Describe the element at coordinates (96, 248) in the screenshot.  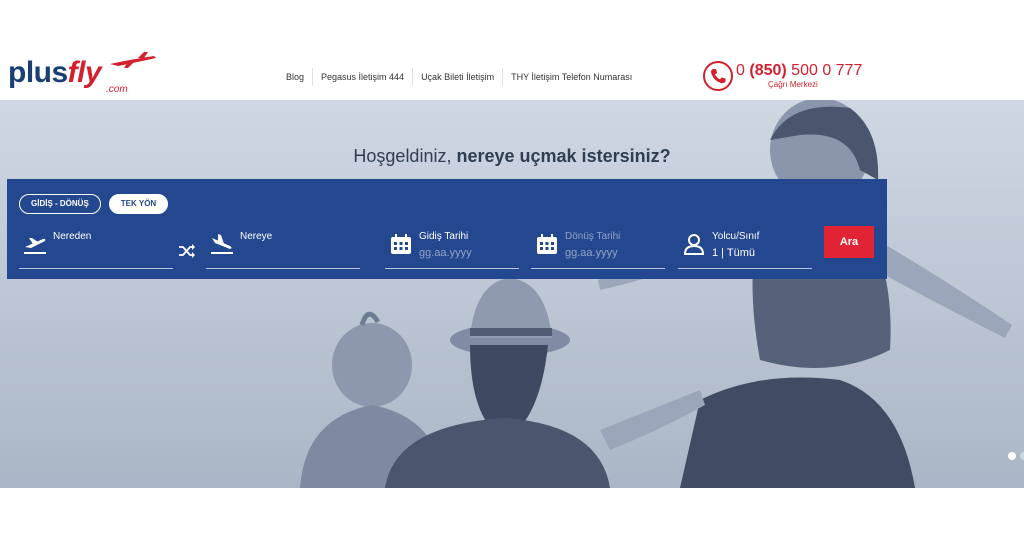
I see `from-field: Nereden` at that location.